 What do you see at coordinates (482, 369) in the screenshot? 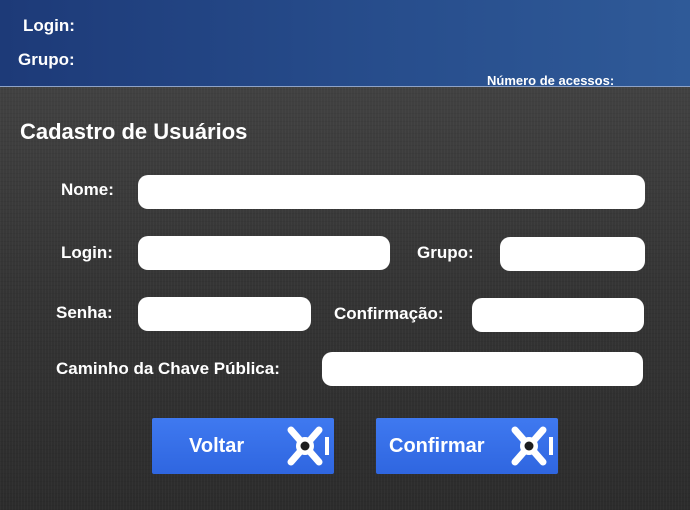
I see `chave-publica-input` at bounding box center [482, 369].